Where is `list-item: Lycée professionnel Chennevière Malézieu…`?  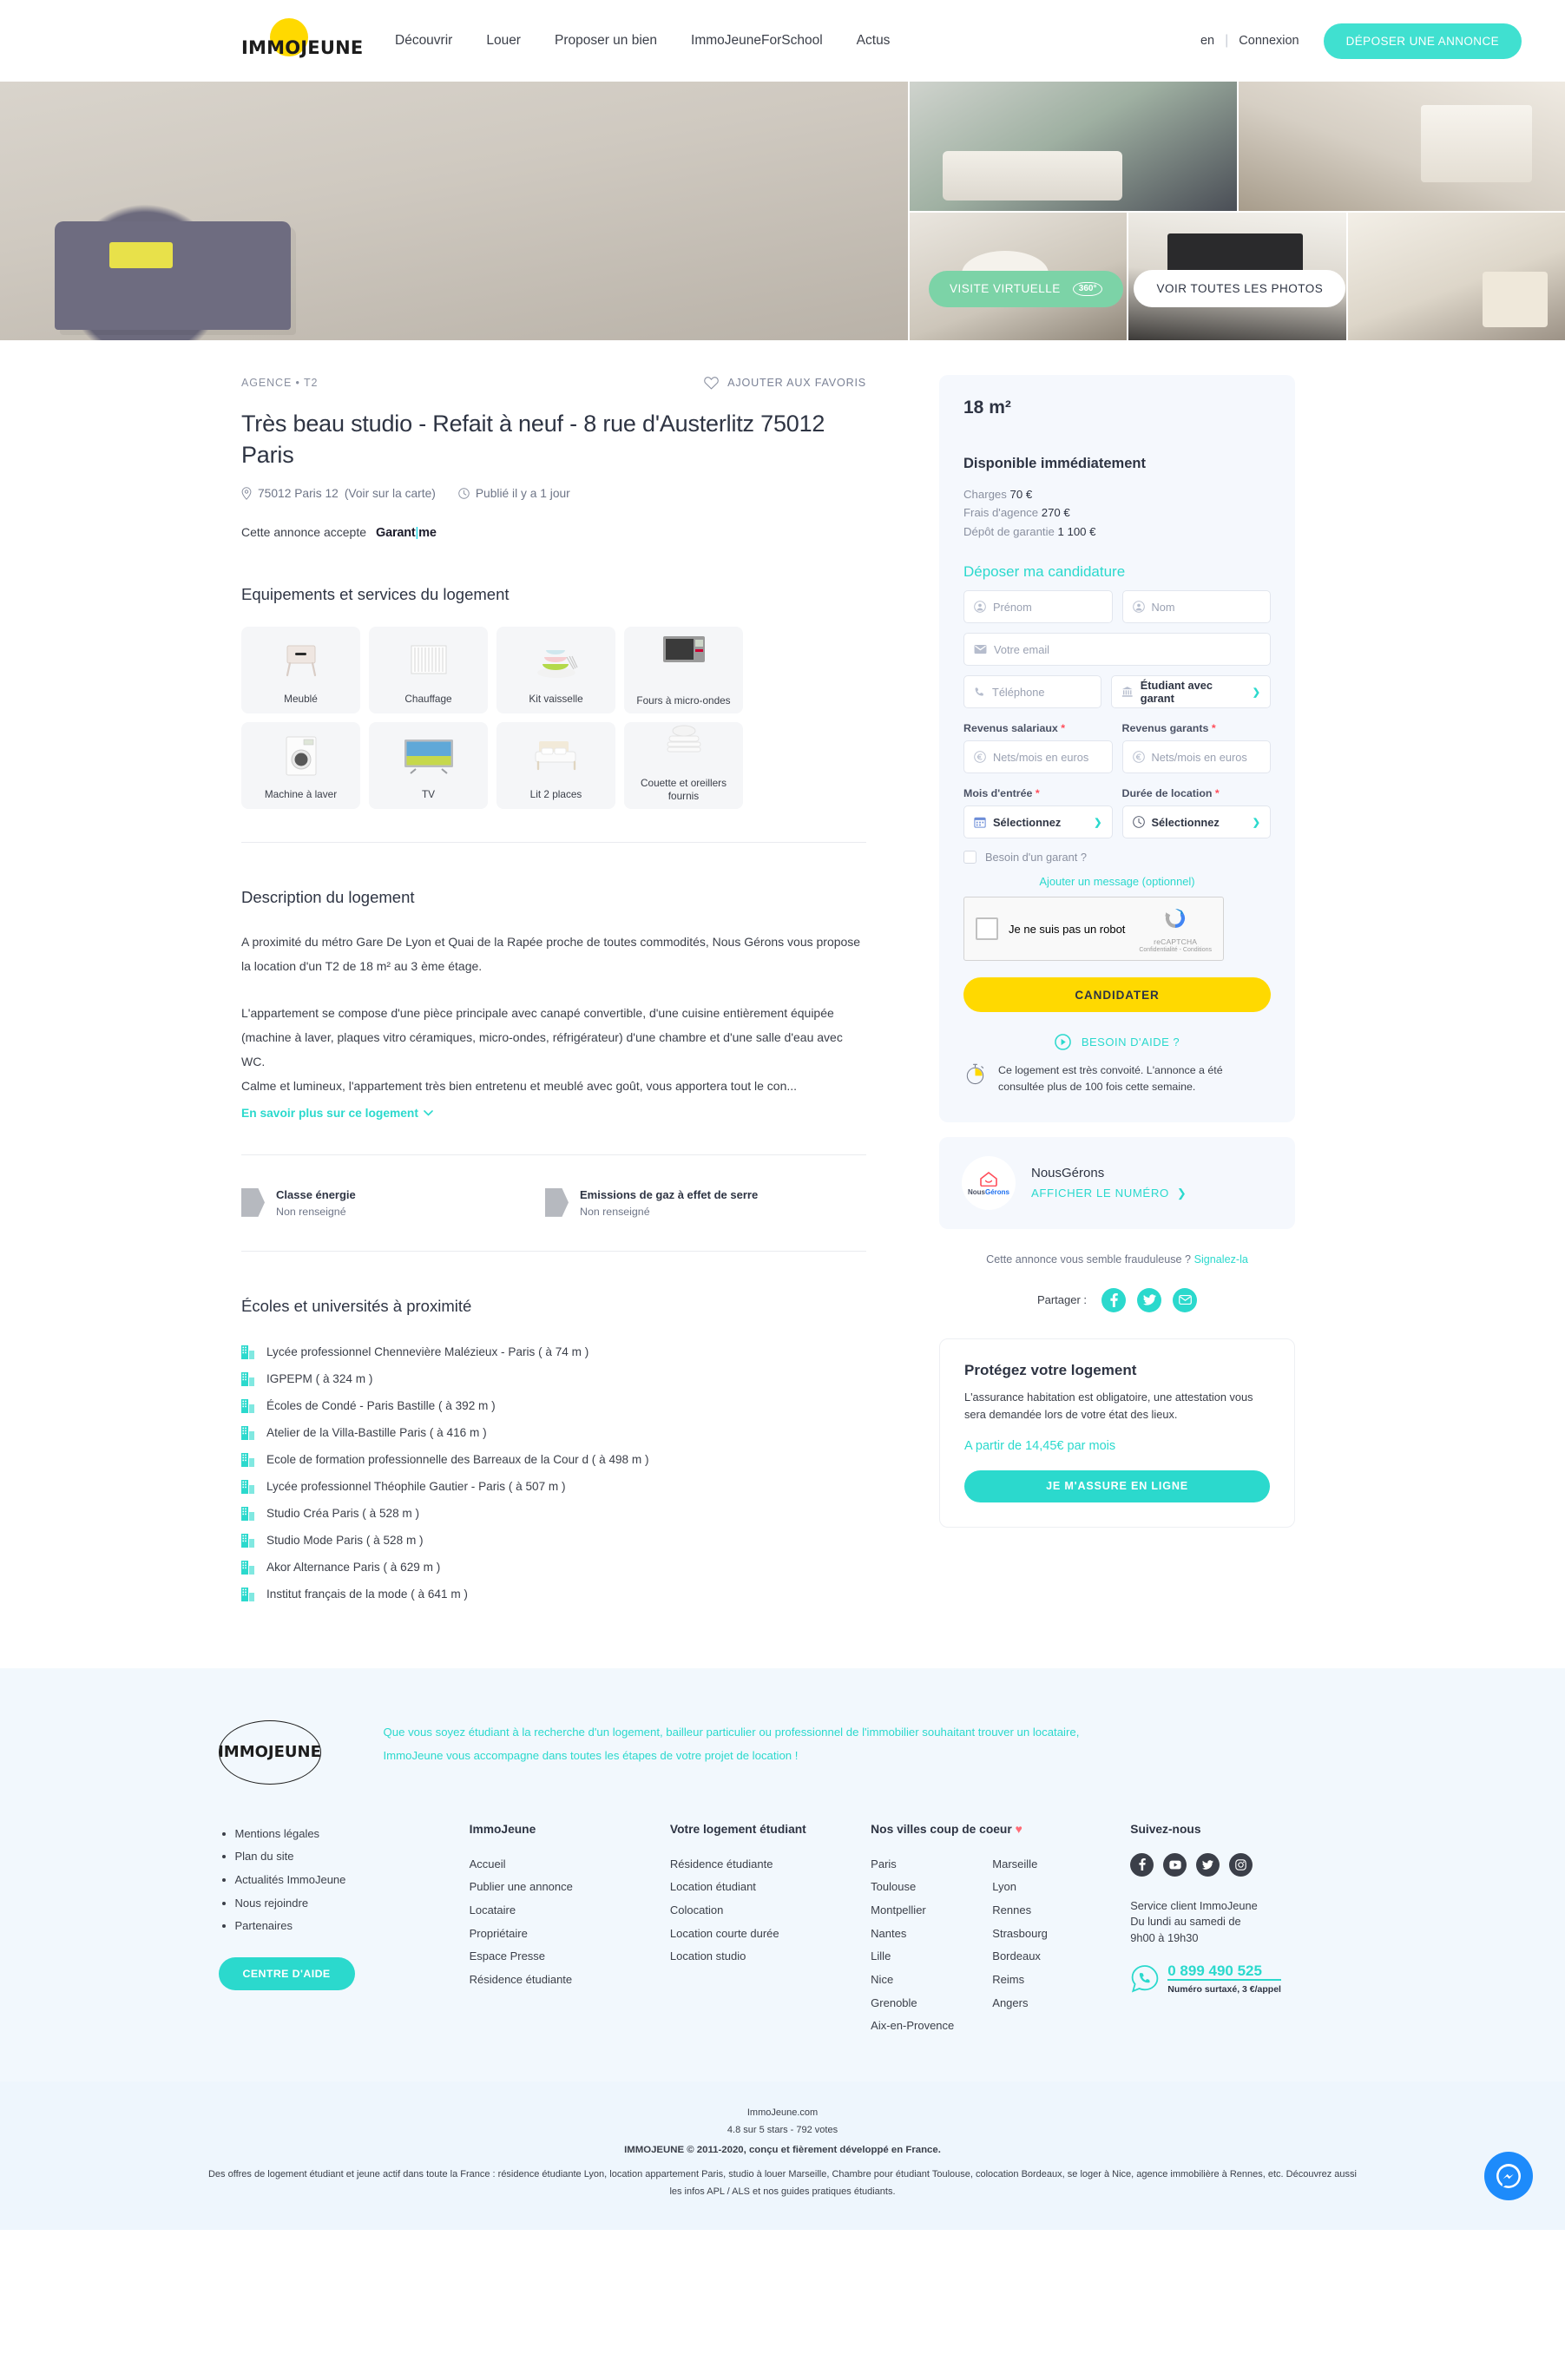 list-item: Lycée professionnel Chennevière Malézieu… is located at coordinates (554, 1351).